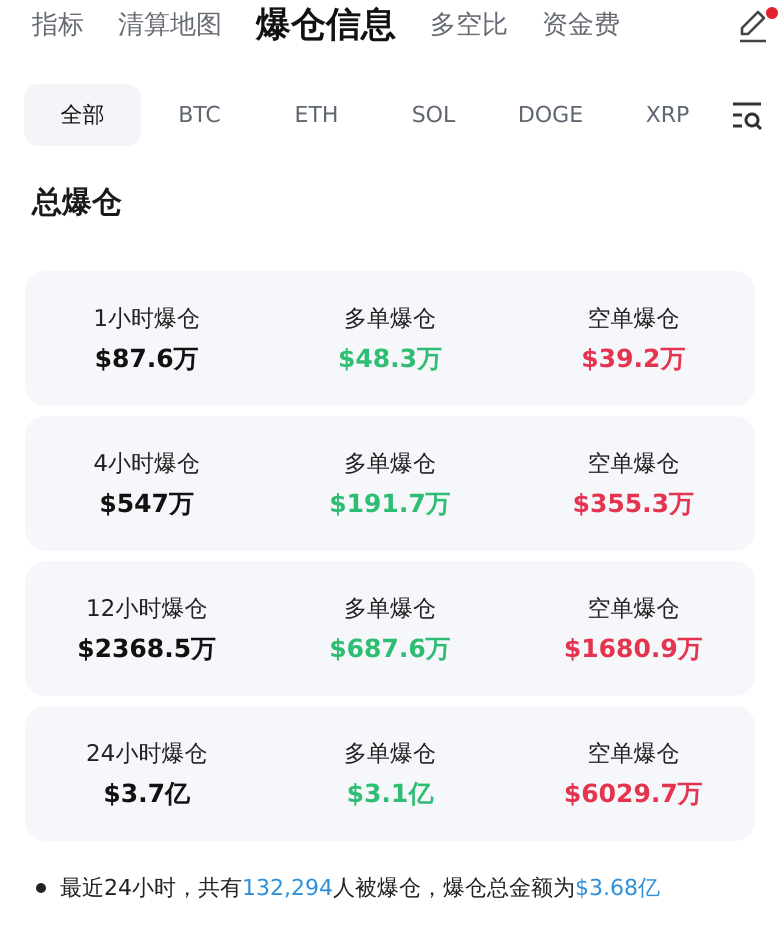  Describe the element at coordinates (77, 203) in the screenshot. I see `section-title: 总爆仓` at that location.